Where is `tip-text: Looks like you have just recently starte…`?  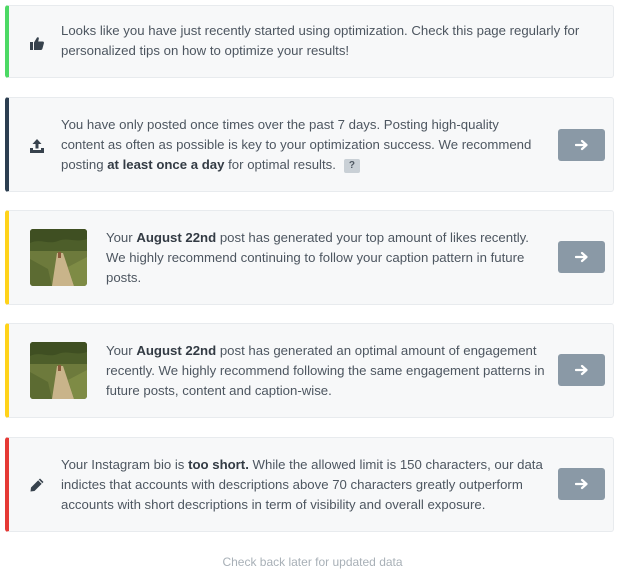
tip-text: Looks like you have just recently starte… is located at coordinates (320, 40).